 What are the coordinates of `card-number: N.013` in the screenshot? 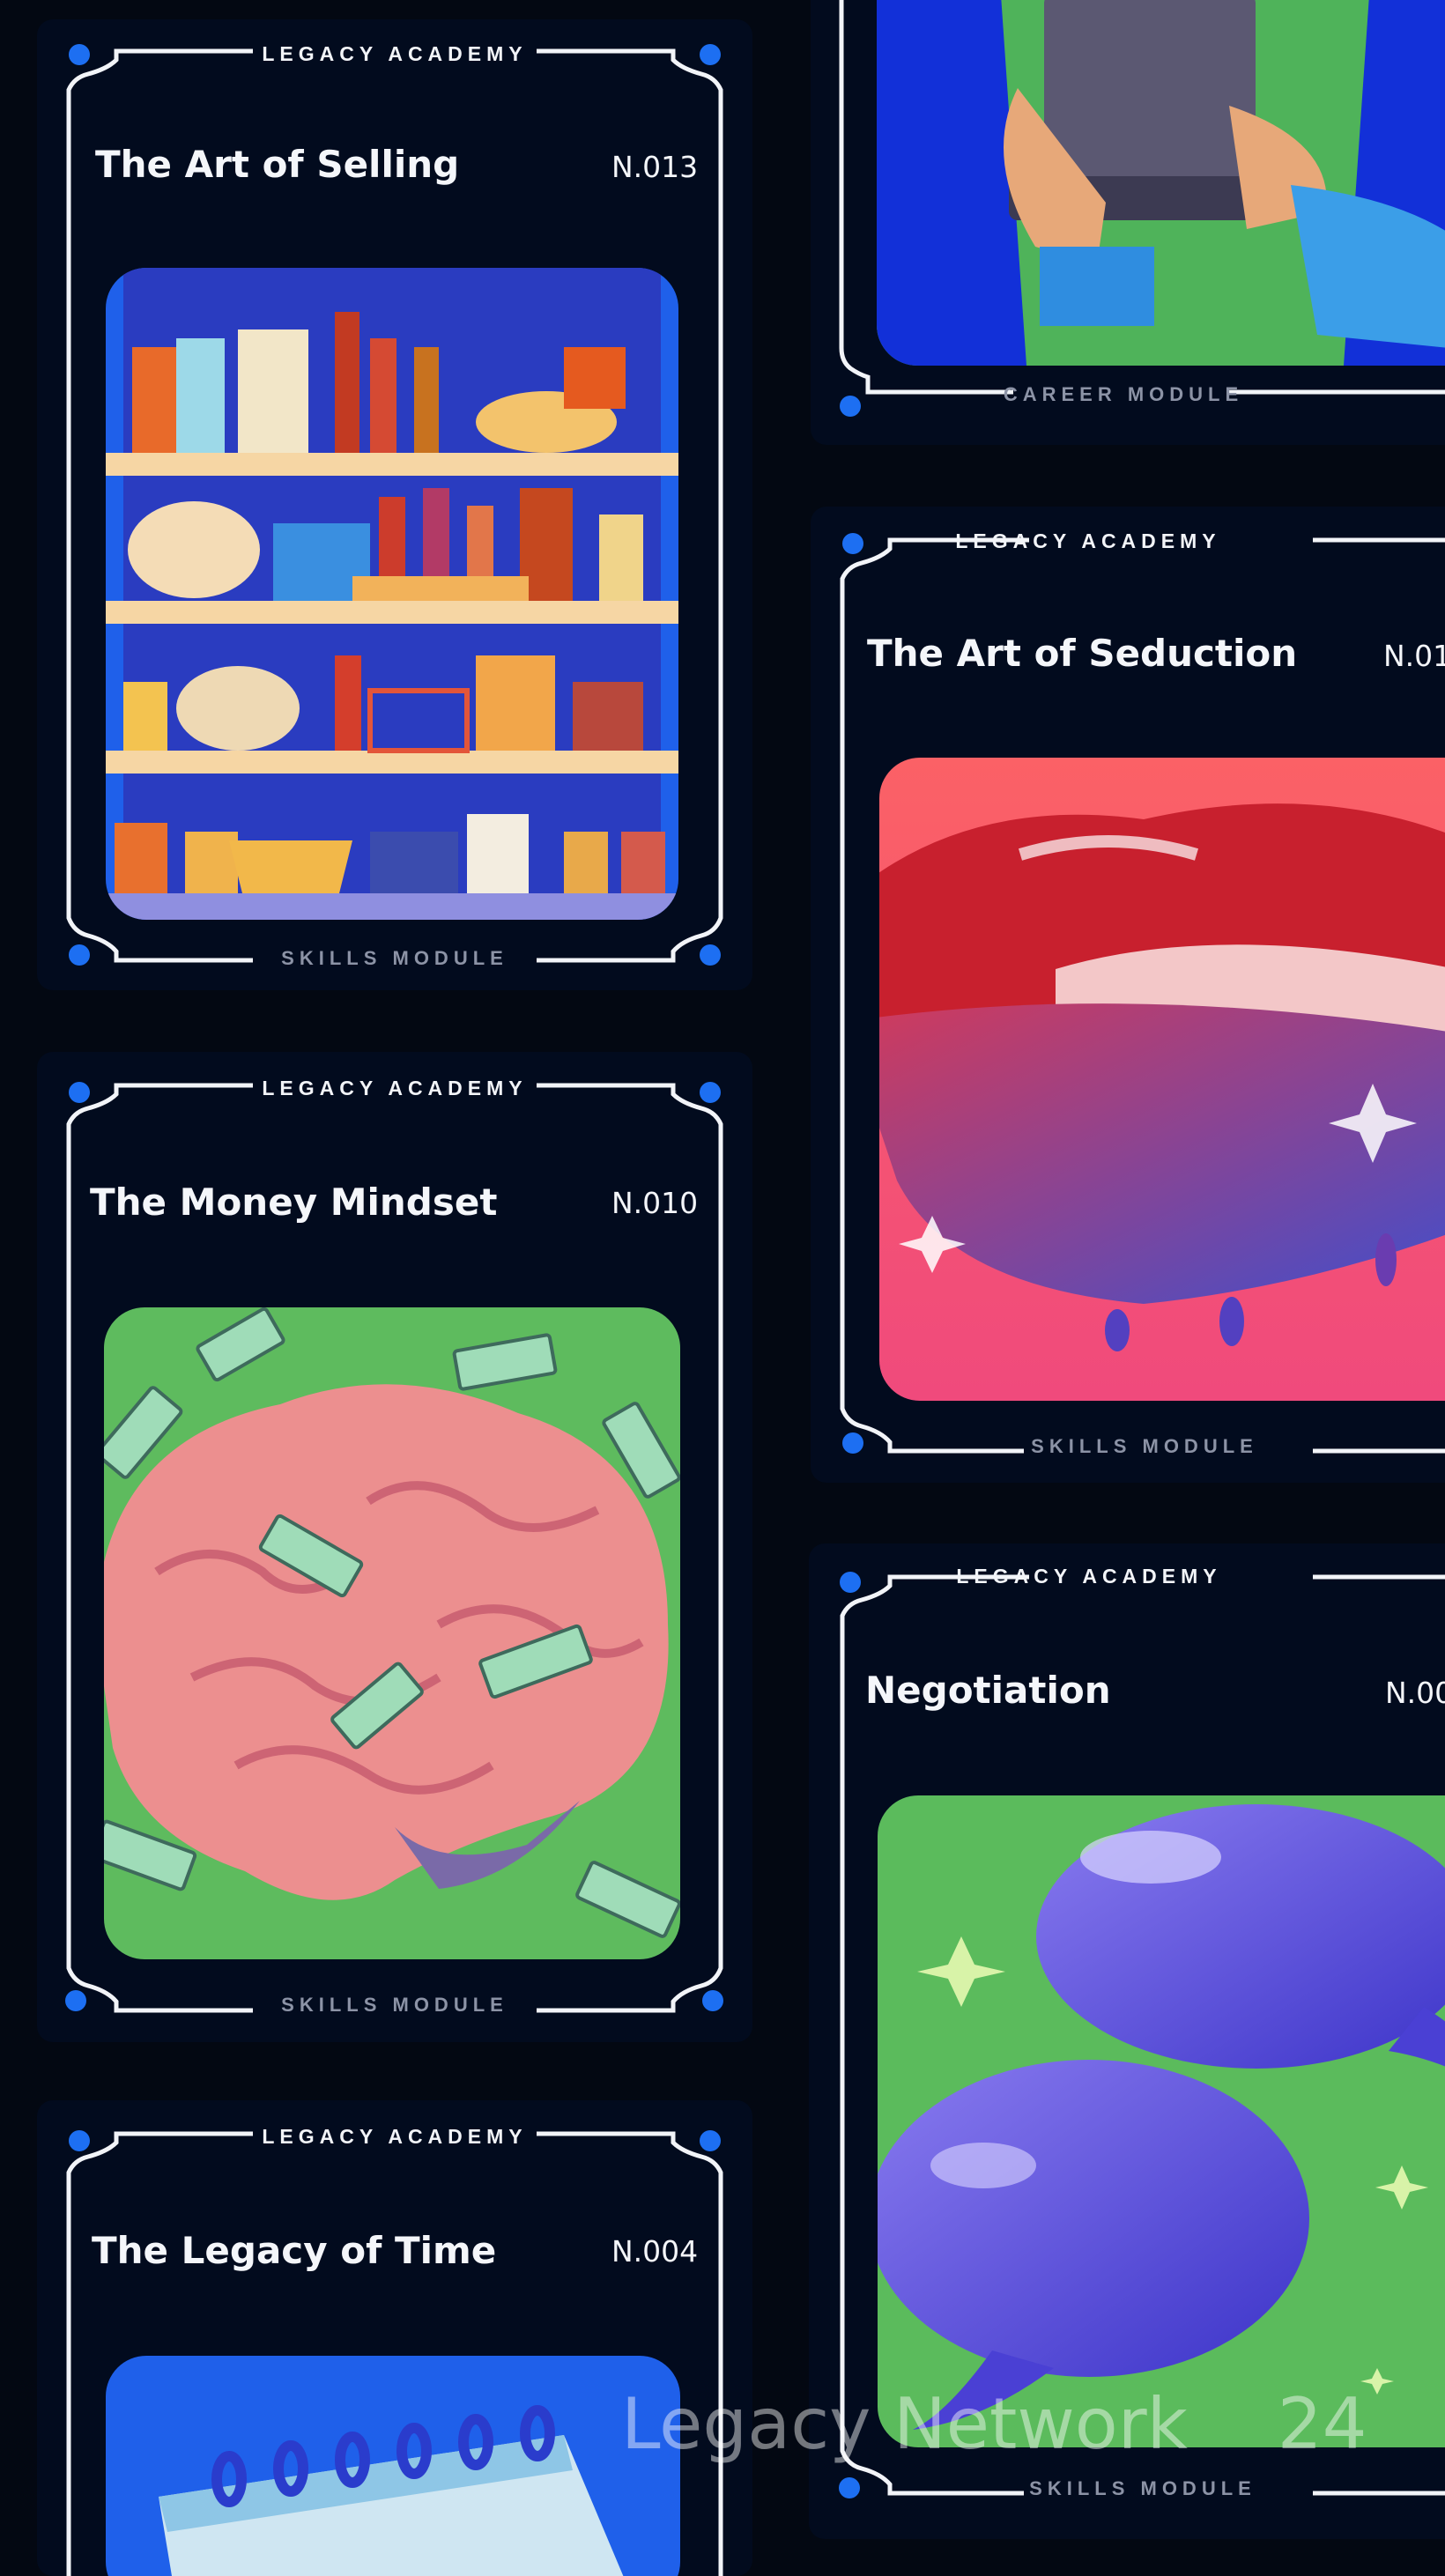 It's located at (655, 167).